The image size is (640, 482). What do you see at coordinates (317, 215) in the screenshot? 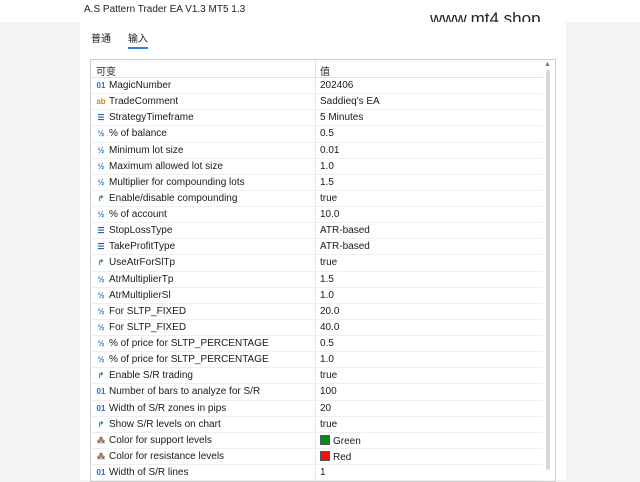
I see `table-row: ½ % of account 10.0` at bounding box center [317, 215].